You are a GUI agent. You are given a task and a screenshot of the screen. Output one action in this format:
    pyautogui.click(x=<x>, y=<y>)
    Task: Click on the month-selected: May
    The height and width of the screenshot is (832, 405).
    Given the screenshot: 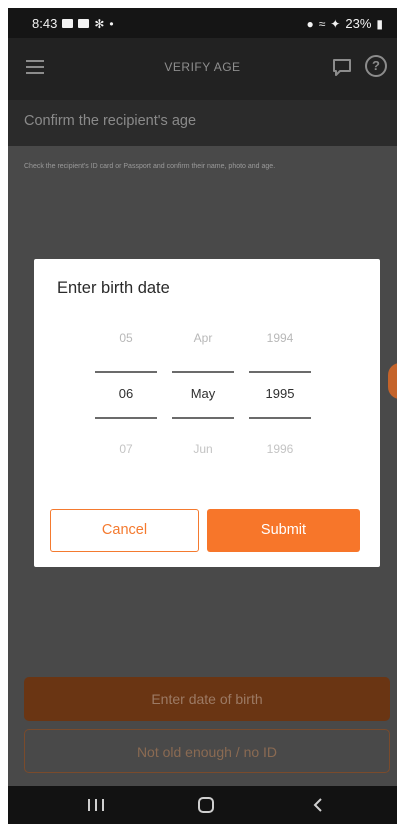 What is the action you would take?
    pyautogui.click(x=203, y=393)
    